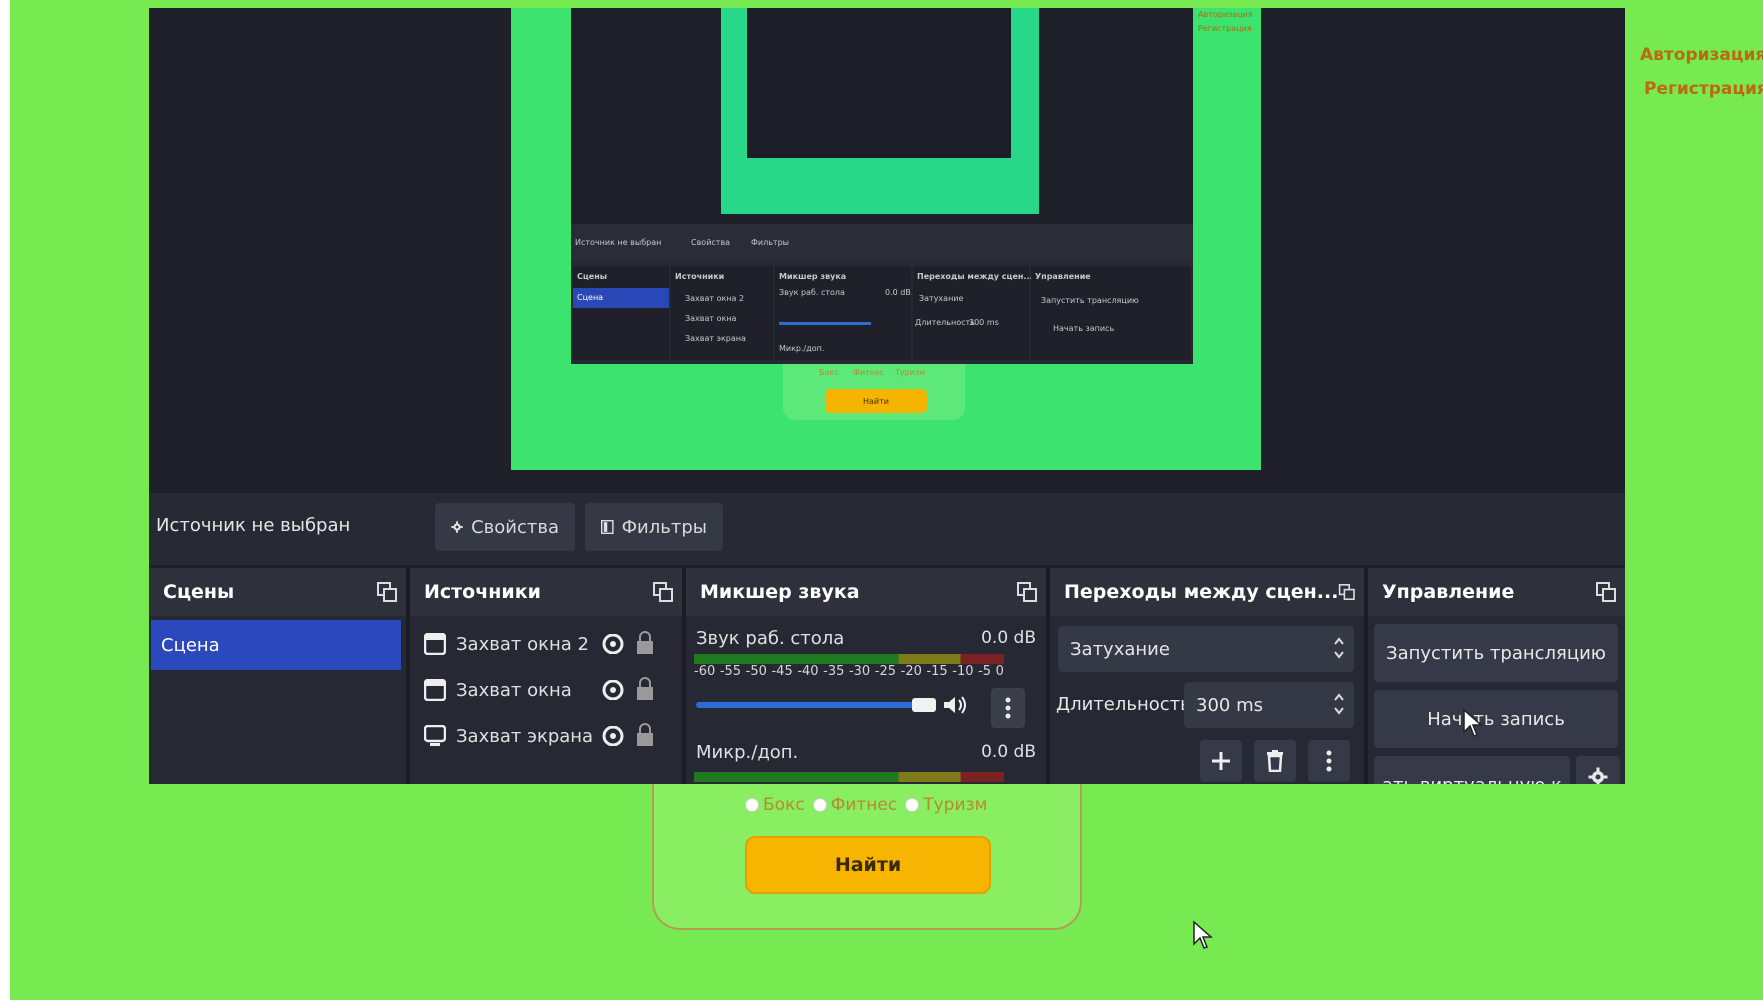 This screenshot has height=1000, width=1763. Describe the element at coordinates (1229, 705) in the screenshot. I see `duration-value: 300 ms` at that location.